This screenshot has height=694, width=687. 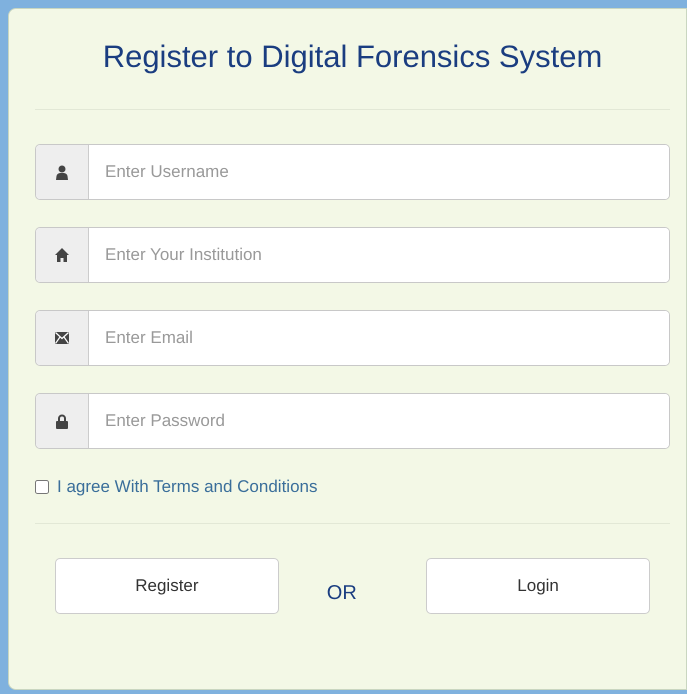 What do you see at coordinates (352, 421) in the screenshot?
I see `input-field: Enter Password` at bounding box center [352, 421].